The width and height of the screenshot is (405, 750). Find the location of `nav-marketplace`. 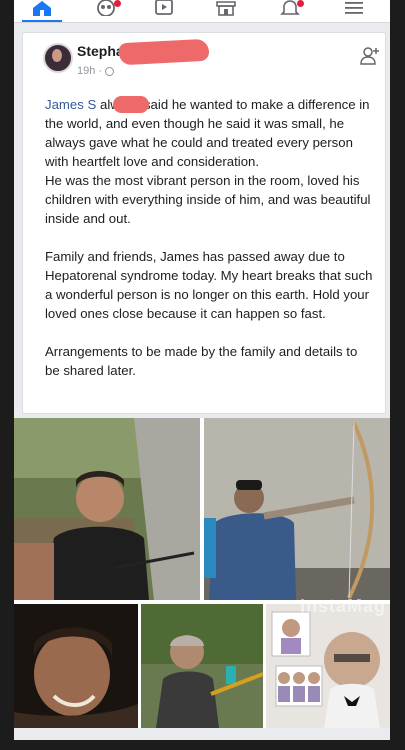

nav-marketplace is located at coordinates (226, 10).